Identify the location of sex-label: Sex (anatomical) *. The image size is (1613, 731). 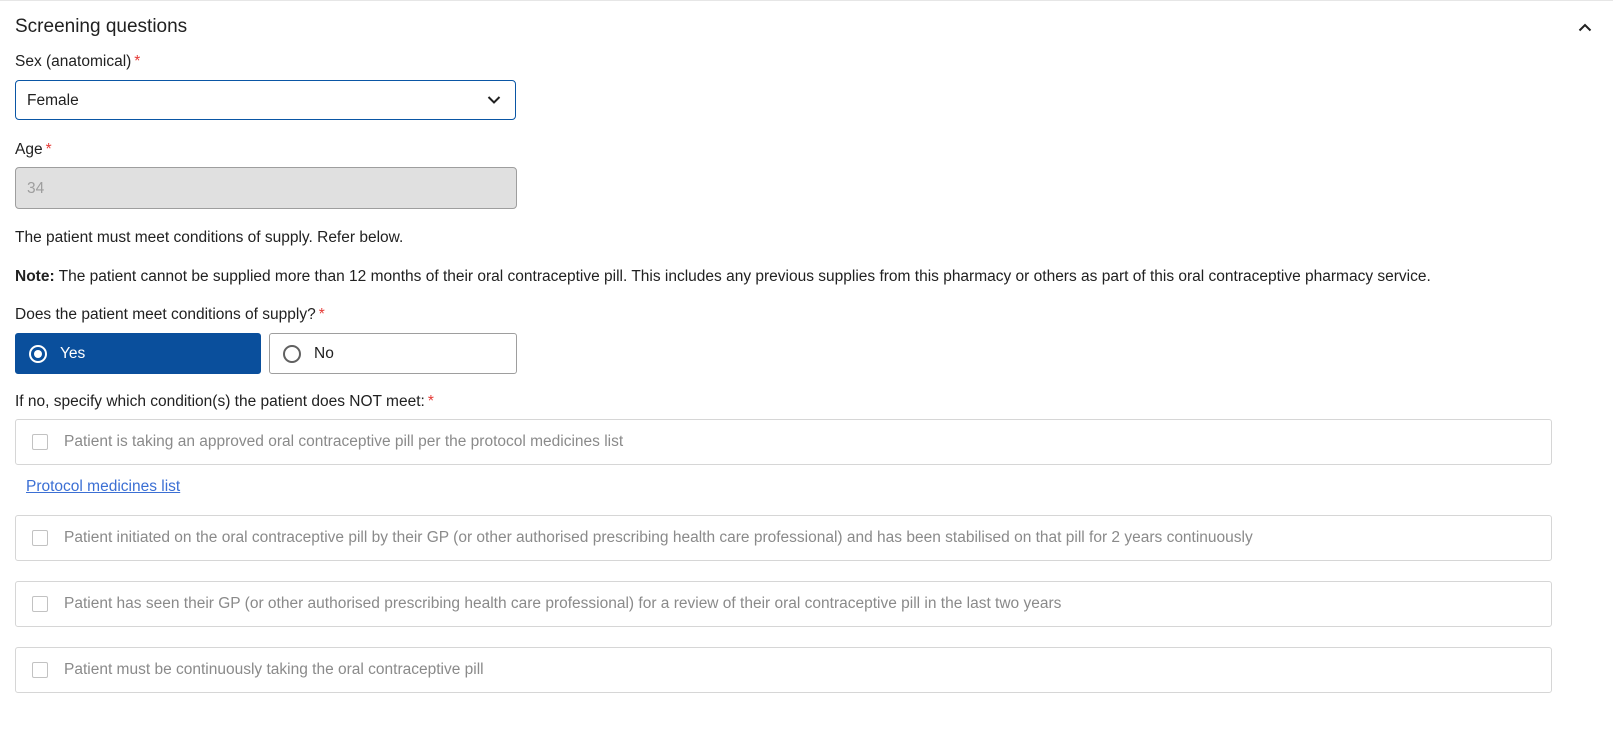
(78, 61).